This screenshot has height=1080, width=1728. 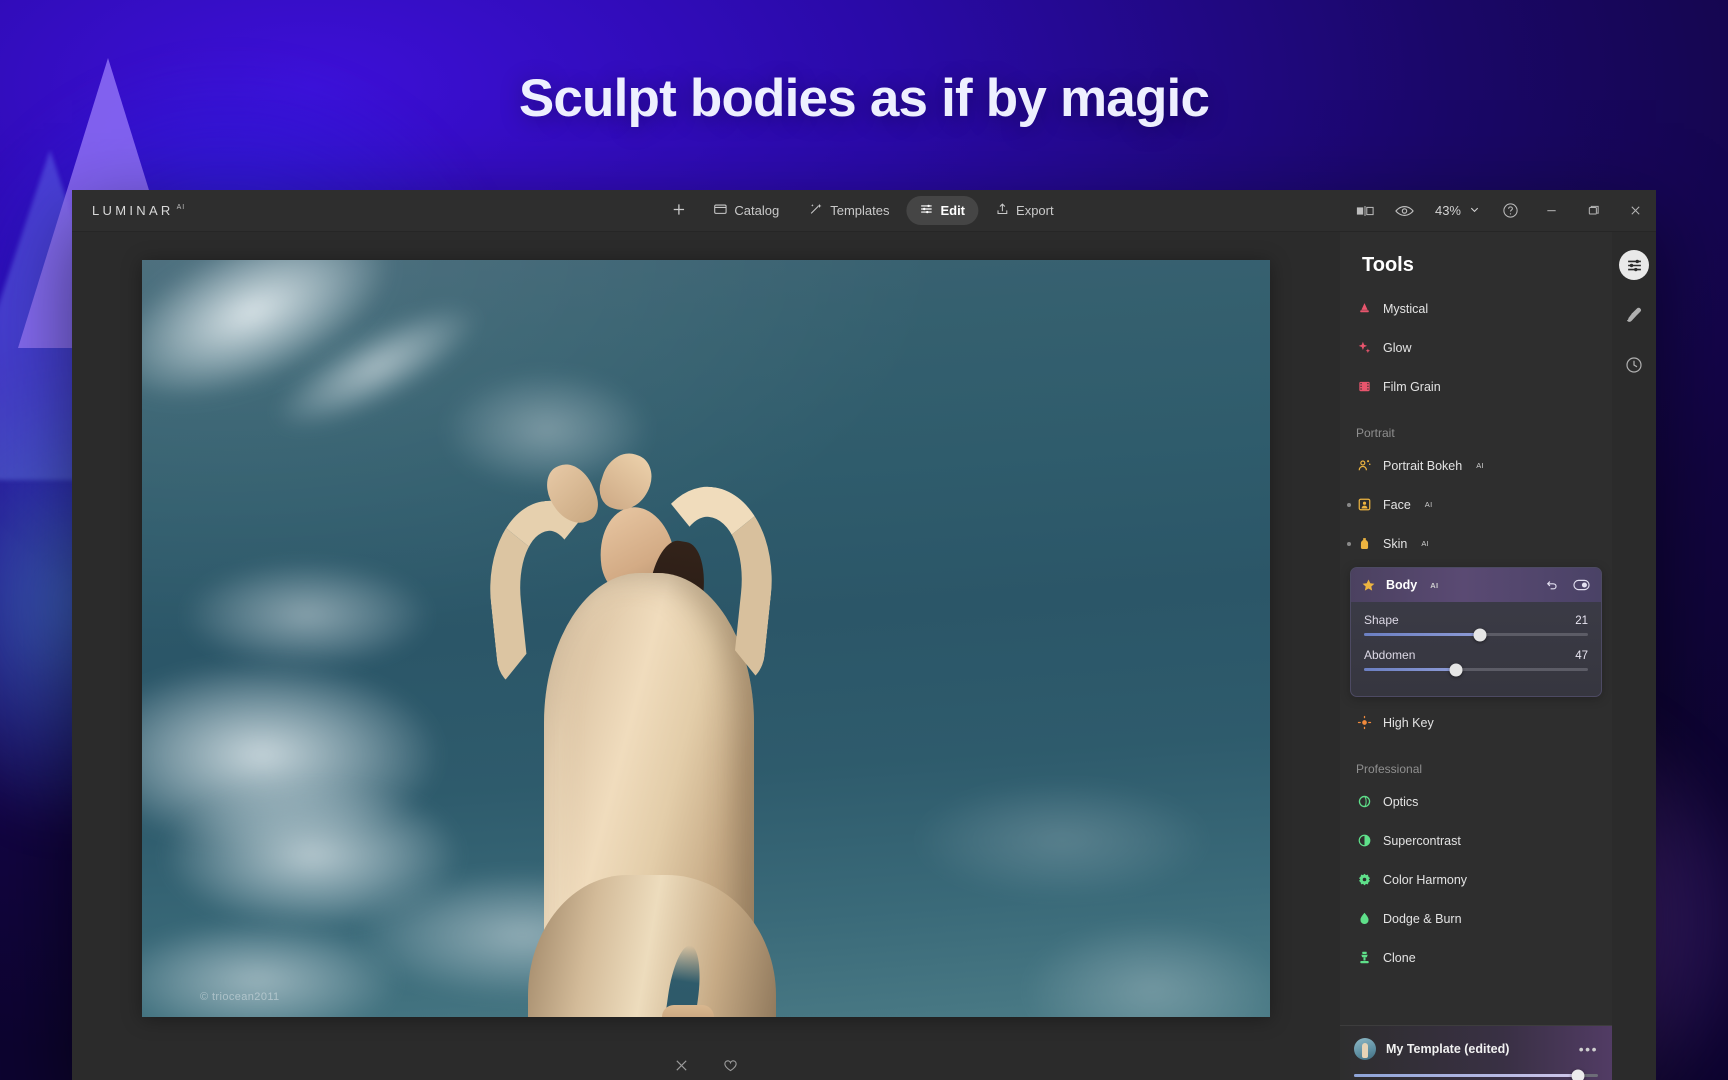 What do you see at coordinates (1434, 585) in the screenshot?
I see `body-ai-badge: AI` at bounding box center [1434, 585].